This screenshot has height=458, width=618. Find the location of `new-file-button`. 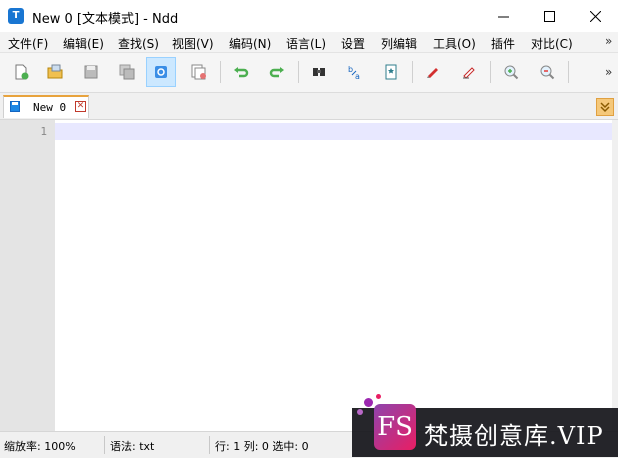

new-file-button is located at coordinates (21, 72).